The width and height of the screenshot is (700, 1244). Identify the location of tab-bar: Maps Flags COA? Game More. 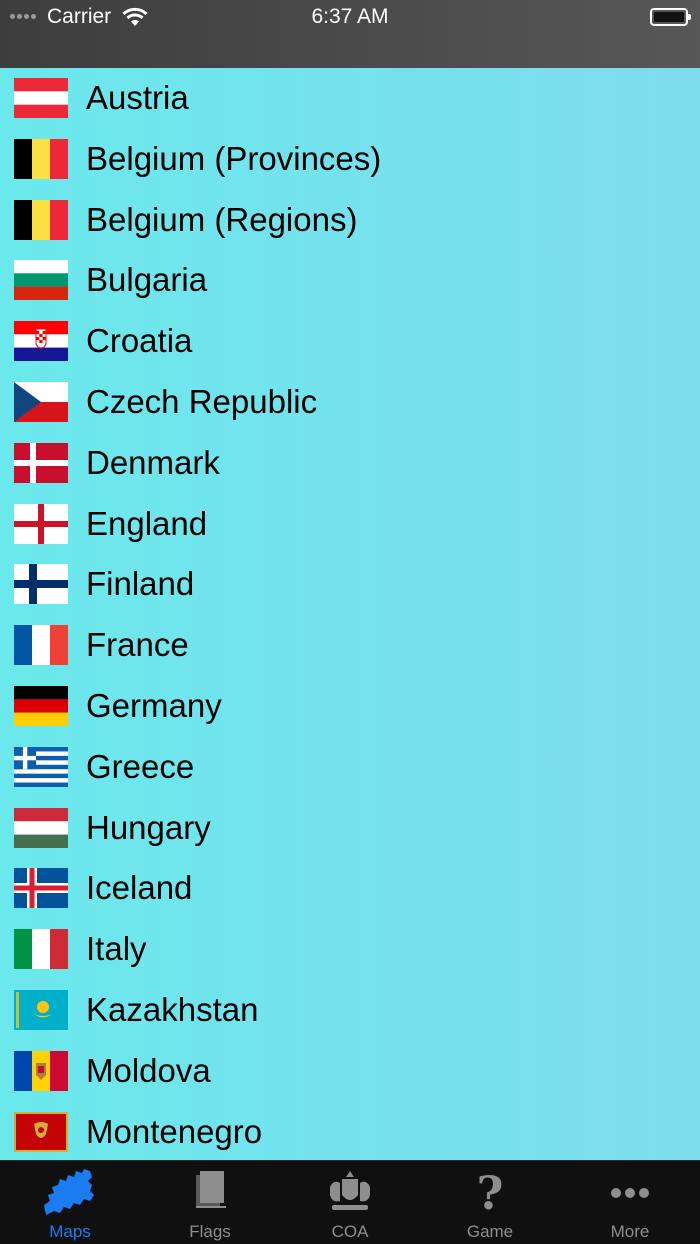
(350, 1202).